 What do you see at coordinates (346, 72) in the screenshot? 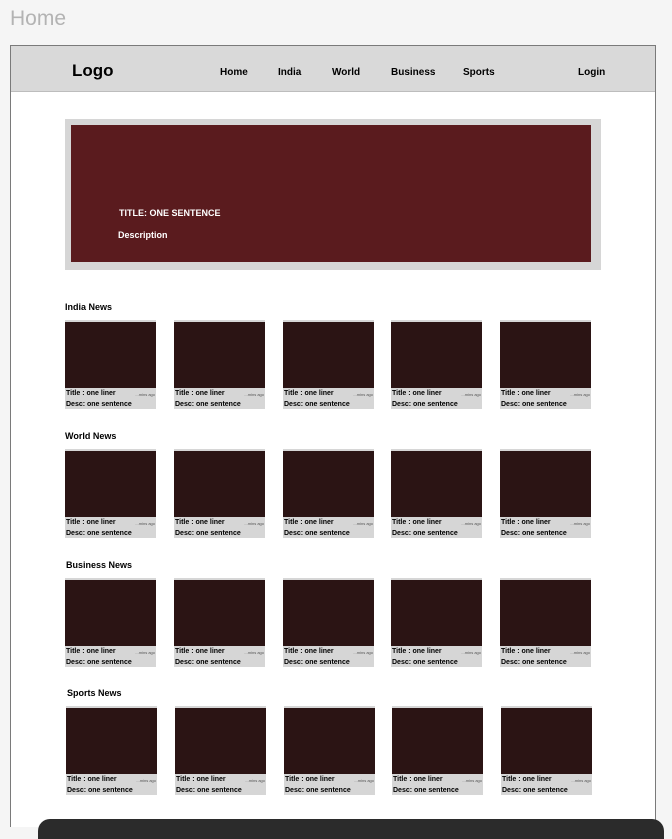
I see `nav-link-world: World` at bounding box center [346, 72].